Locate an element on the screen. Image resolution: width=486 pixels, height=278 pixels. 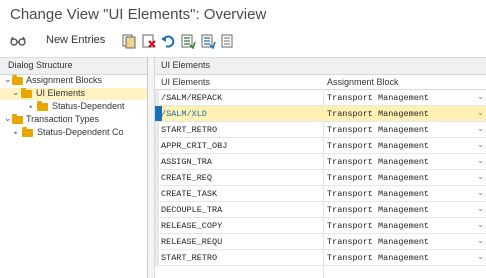
ui-element-cell: ASSIGN_TRA is located at coordinates (186, 162).